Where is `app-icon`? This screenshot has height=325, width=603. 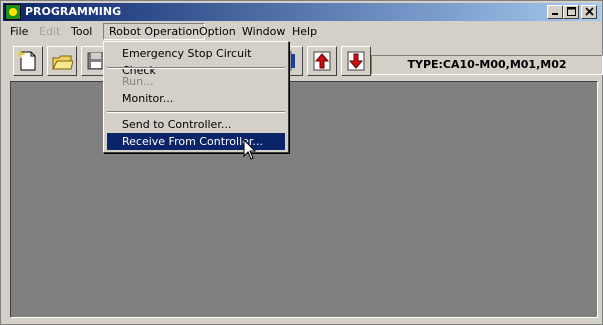
app-icon is located at coordinates (13, 12).